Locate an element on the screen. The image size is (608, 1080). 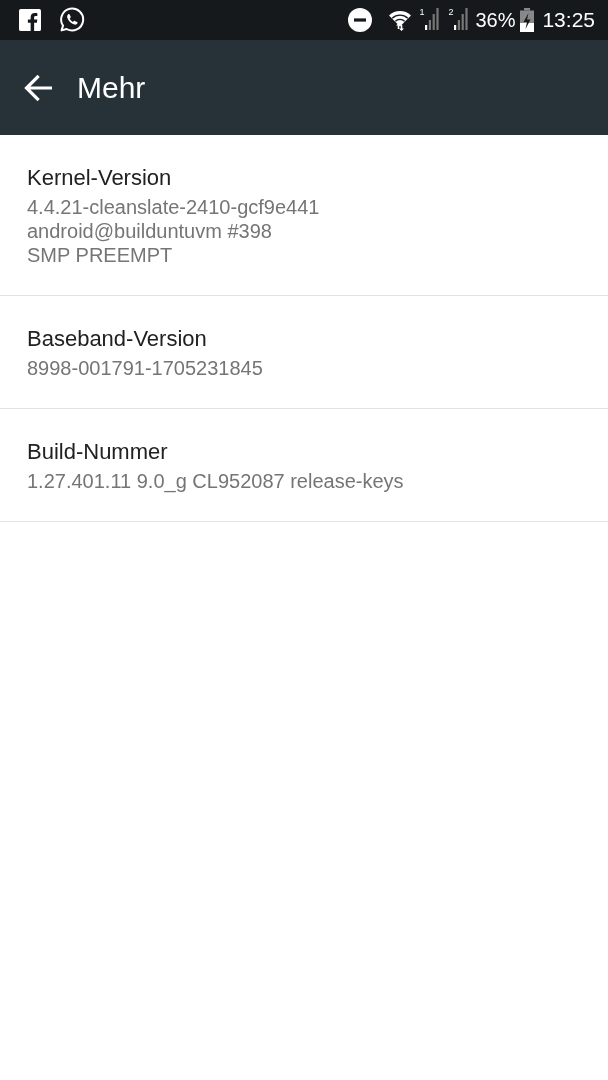
item-summary: 1.27.401.11 9.0_g CL952087 release-keys is located at coordinates (215, 481).